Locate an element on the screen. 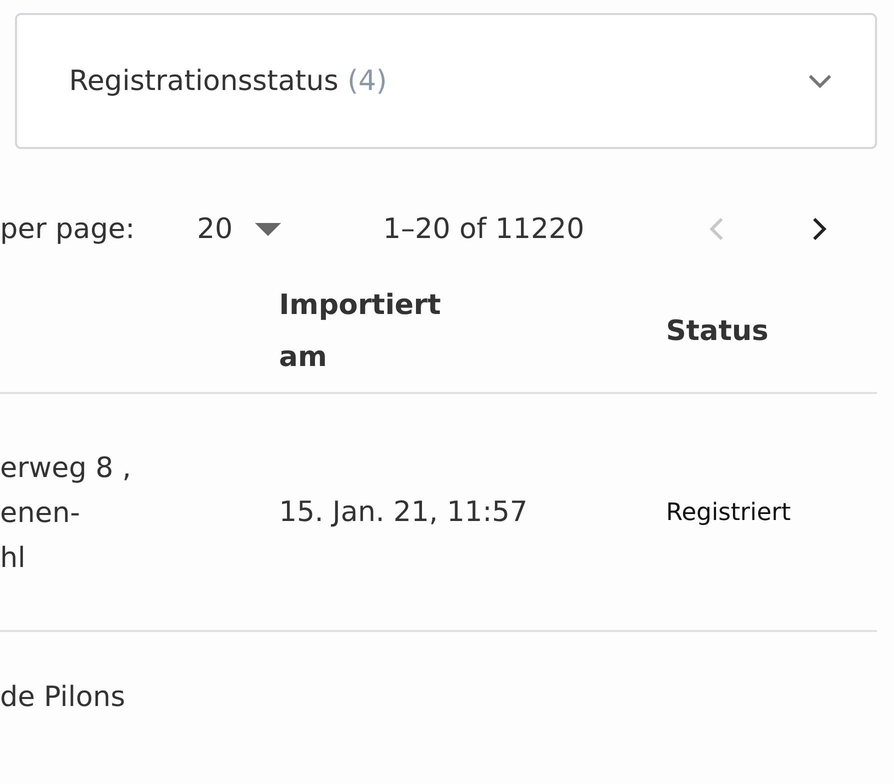  address-line: erweg 8 , is located at coordinates (66, 468).